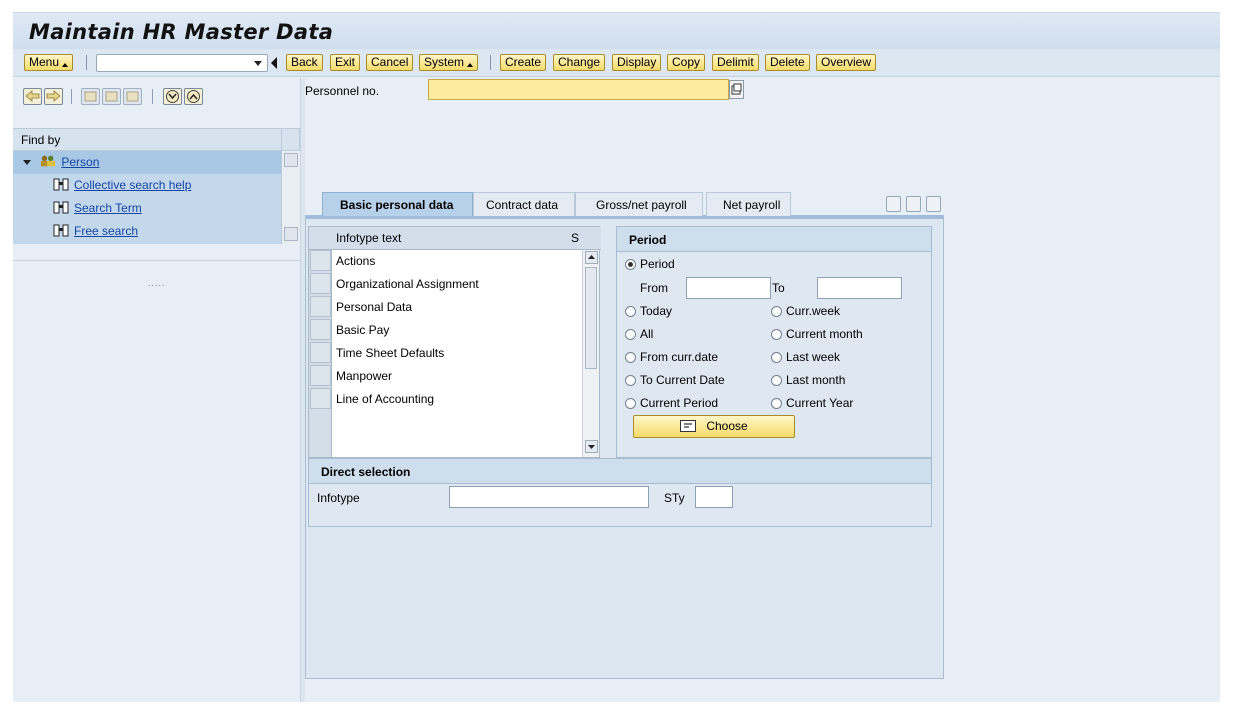 This screenshot has height=715, width=1233. Describe the element at coordinates (682, 380) in the screenshot. I see `radio-label: To Current Date` at that location.